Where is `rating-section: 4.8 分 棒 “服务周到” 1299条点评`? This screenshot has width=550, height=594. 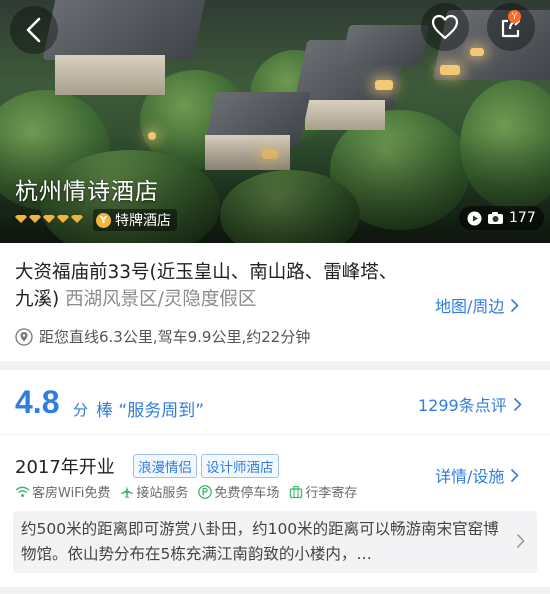 rating-section: 4.8 分 棒 “服务周到” 1299条点评 is located at coordinates (275, 402).